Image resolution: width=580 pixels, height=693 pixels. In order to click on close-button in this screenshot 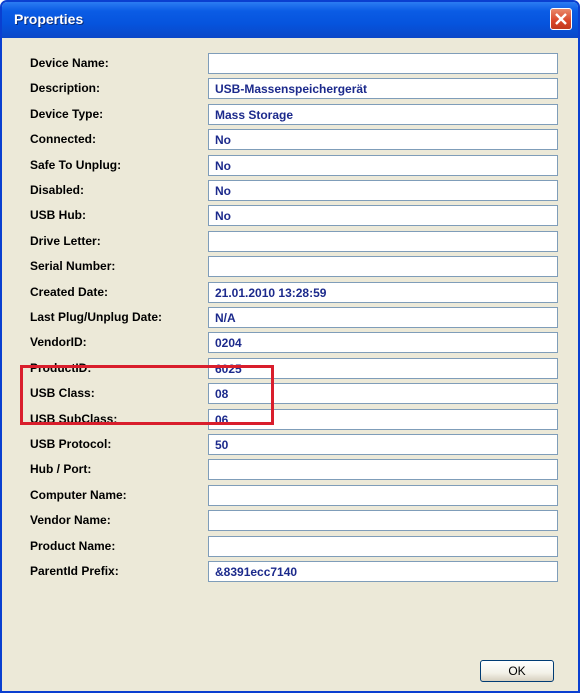, I will do `click(561, 19)`.